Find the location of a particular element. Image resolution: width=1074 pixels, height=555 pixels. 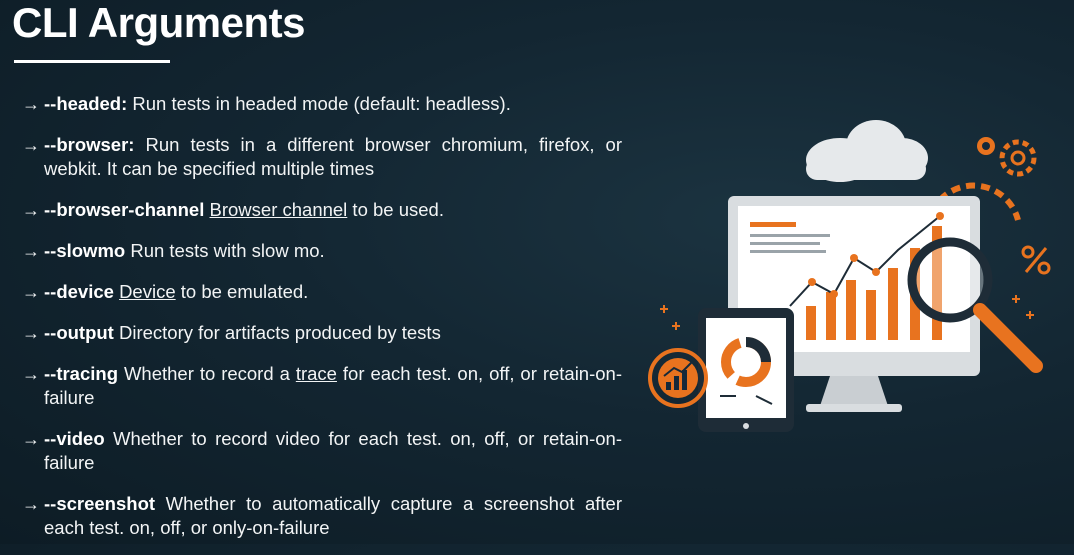

list-item-slowmo: → --slowmo Run tests with slow mo. is located at coordinates (322, 251).